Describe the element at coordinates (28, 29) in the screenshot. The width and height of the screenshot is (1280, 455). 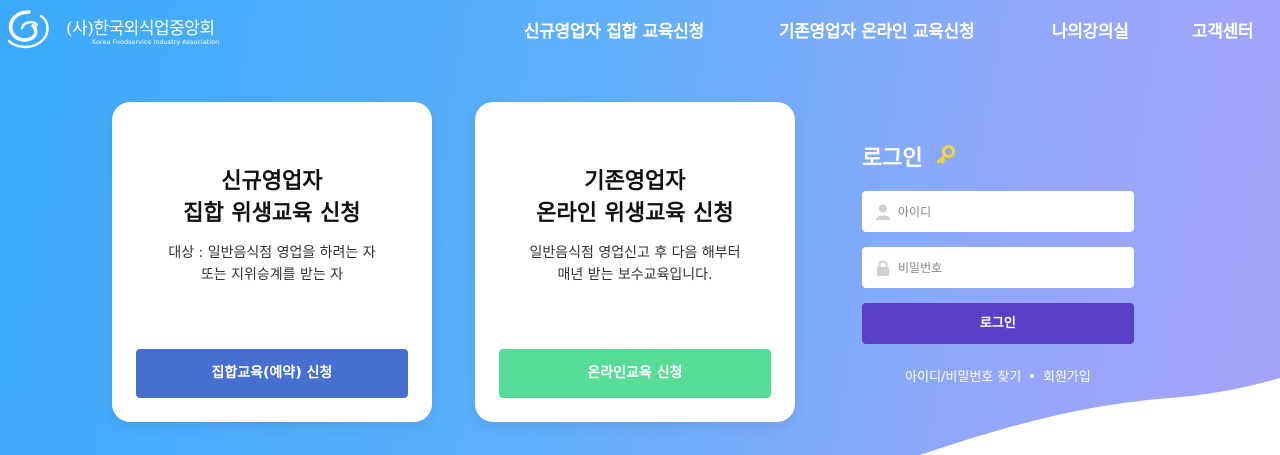
I see `logo-swirl-icon` at that location.